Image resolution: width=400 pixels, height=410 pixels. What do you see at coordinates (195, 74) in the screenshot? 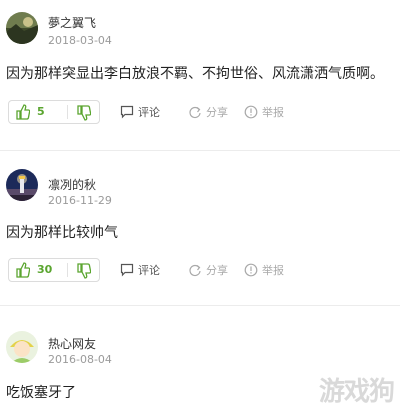
I see `comment-text: 因为那样突显出李白放浪不羁、不拘世俗、风流潇洒气质啊。` at bounding box center [195, 74].